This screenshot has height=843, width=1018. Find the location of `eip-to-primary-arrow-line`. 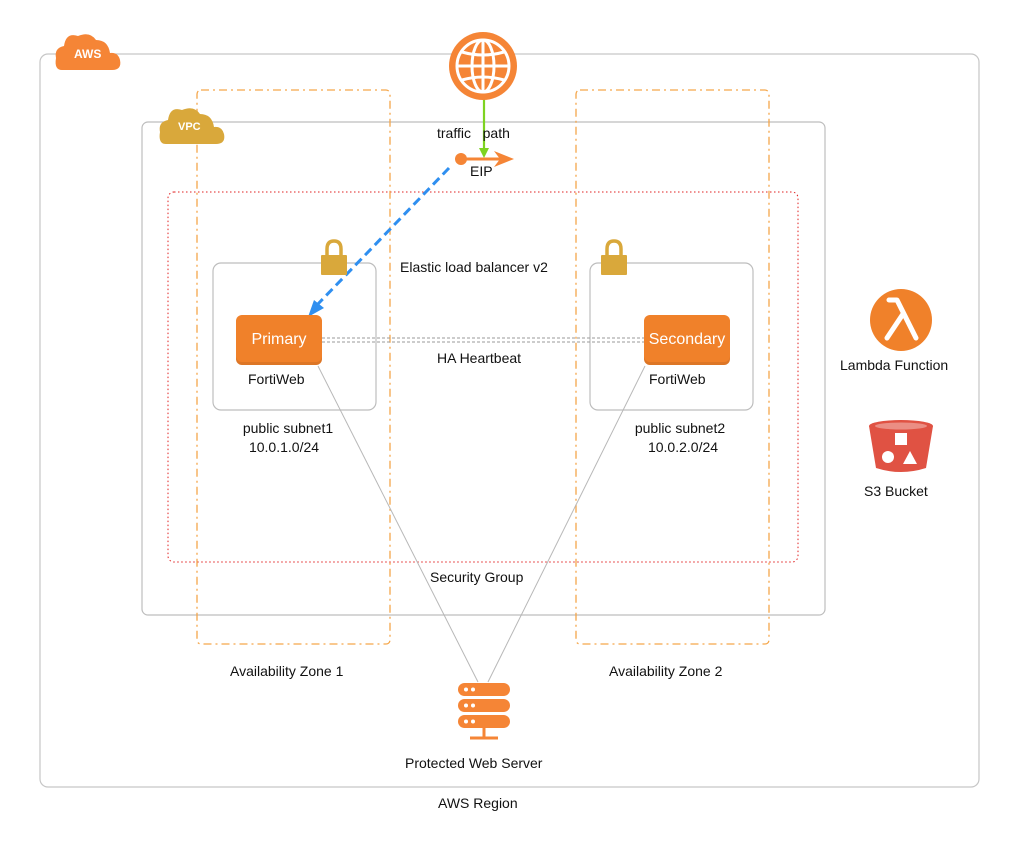

eip-to-primary-arrow-line is located at coordinates (383, 236).